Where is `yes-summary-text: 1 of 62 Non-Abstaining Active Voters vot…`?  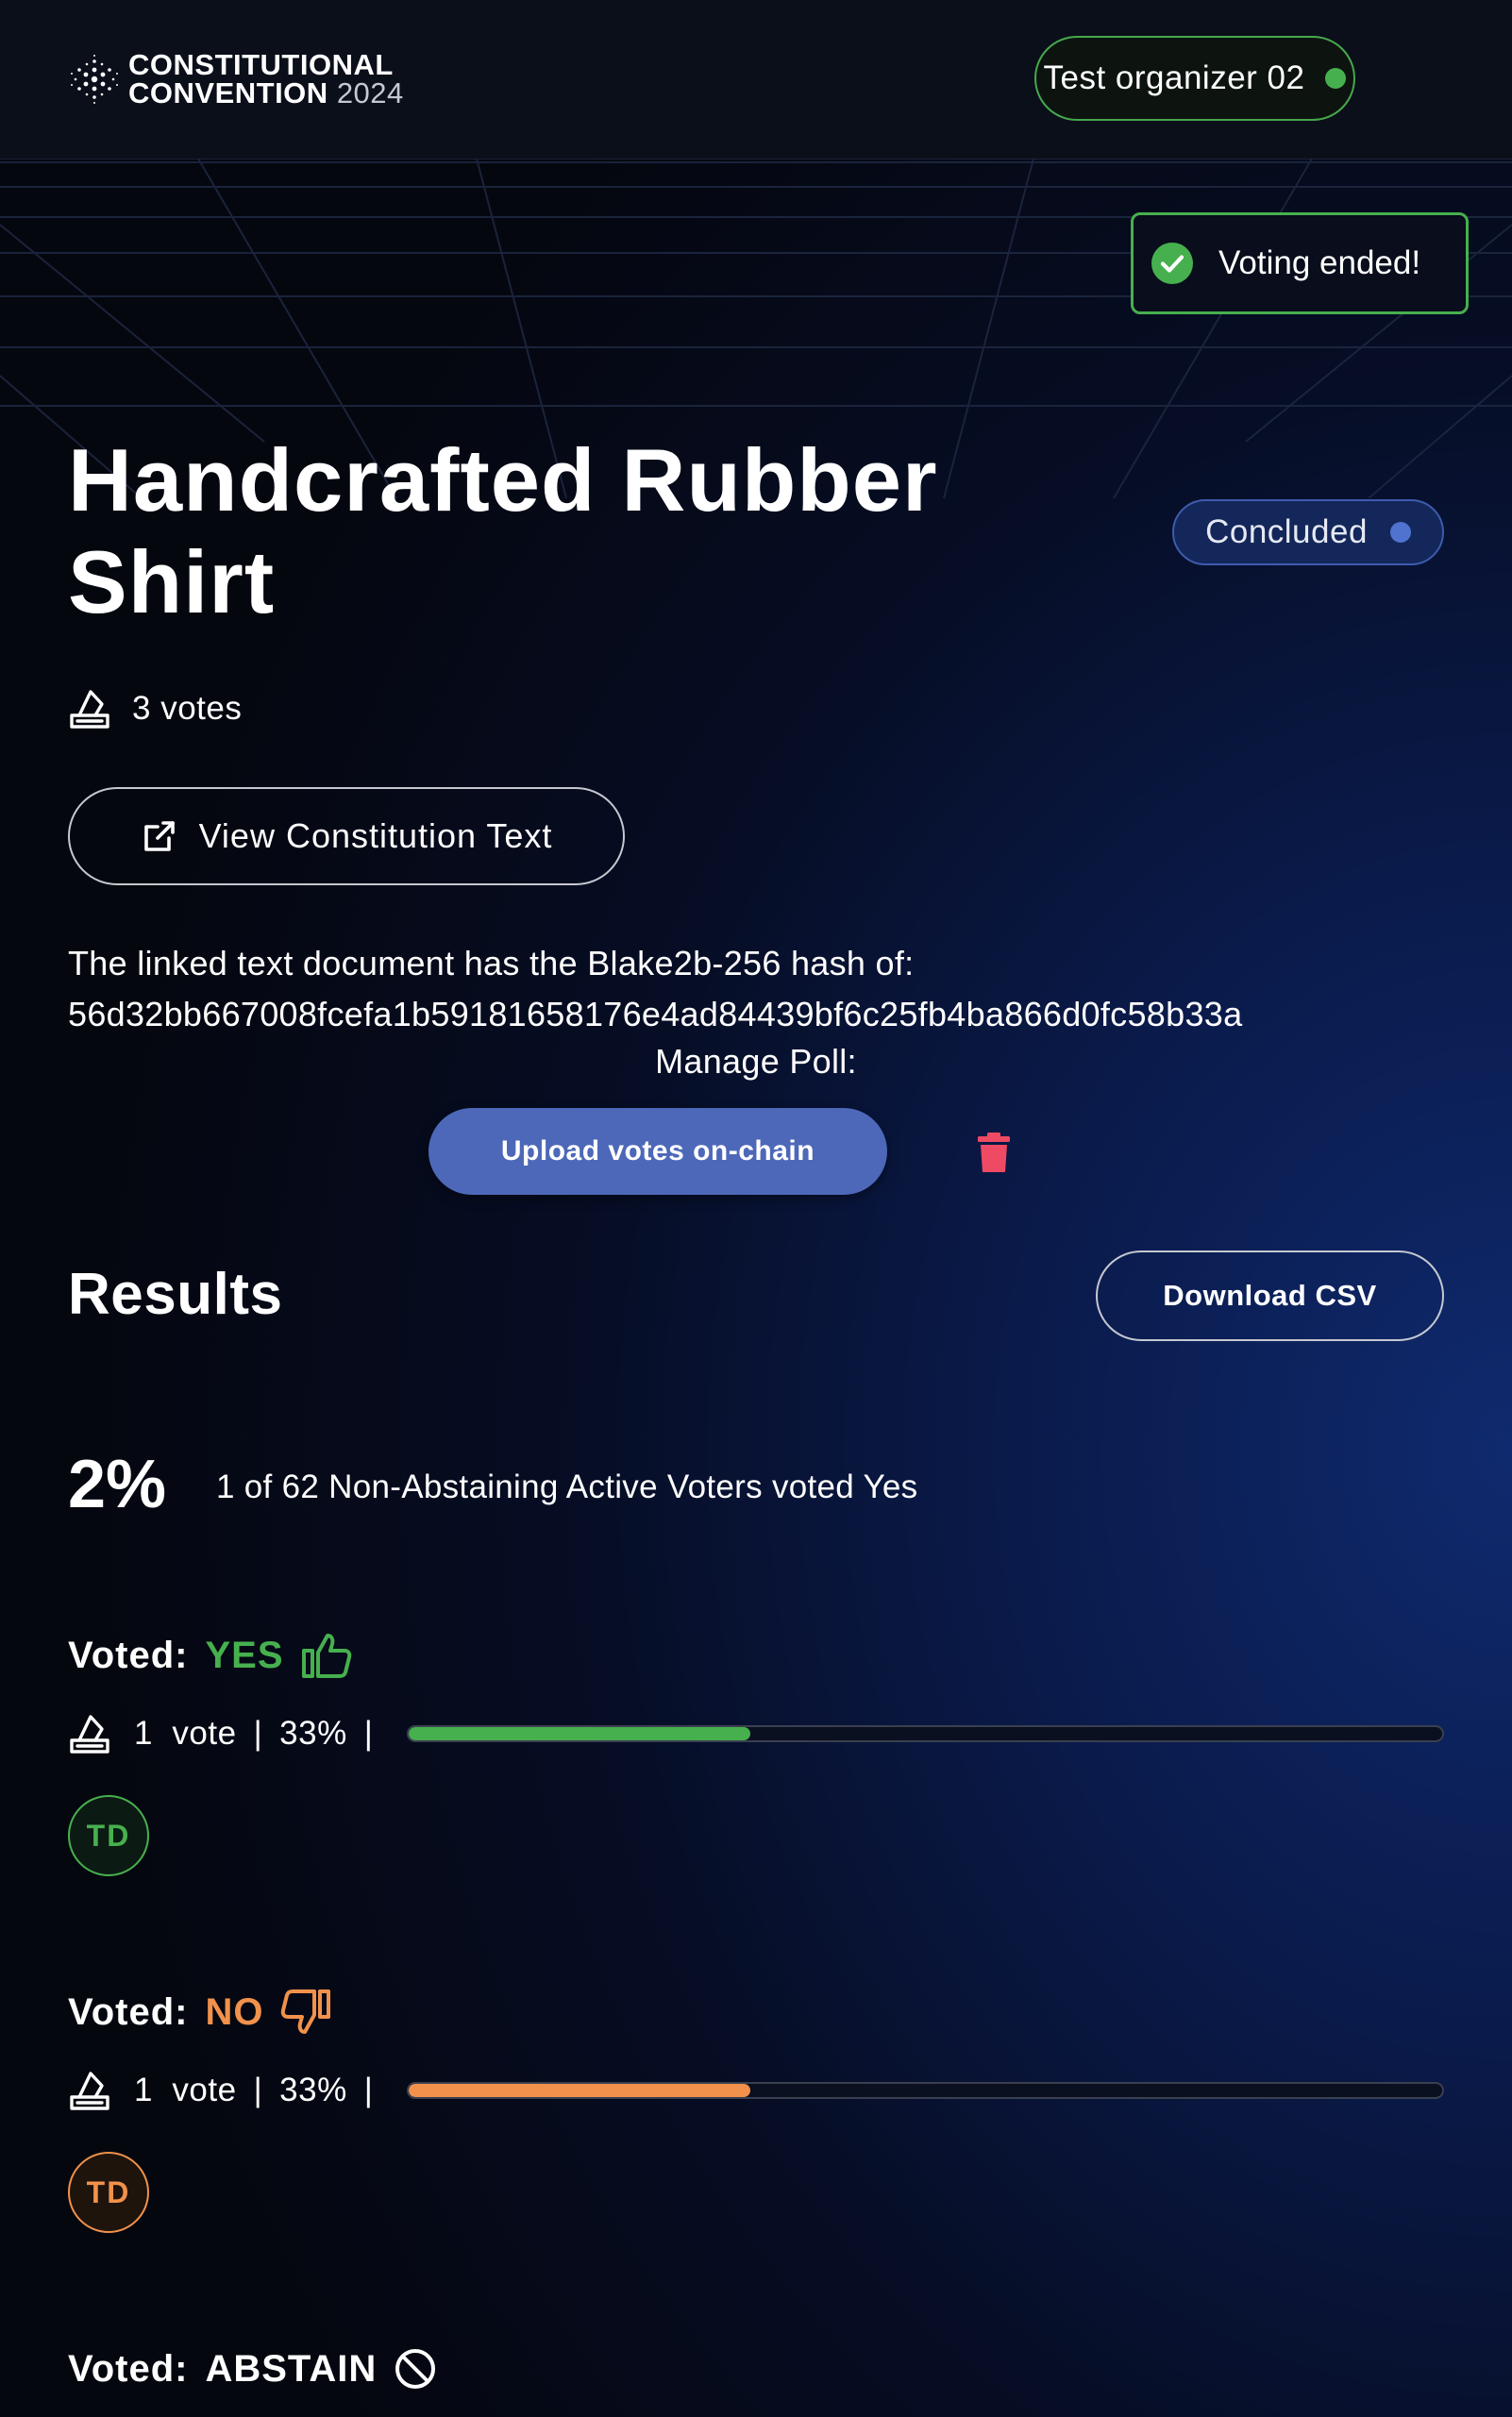 yes-summary-text: 1 of 62 Non-Abstaining Active Voters vot… is located at coordinates (567, 1487).